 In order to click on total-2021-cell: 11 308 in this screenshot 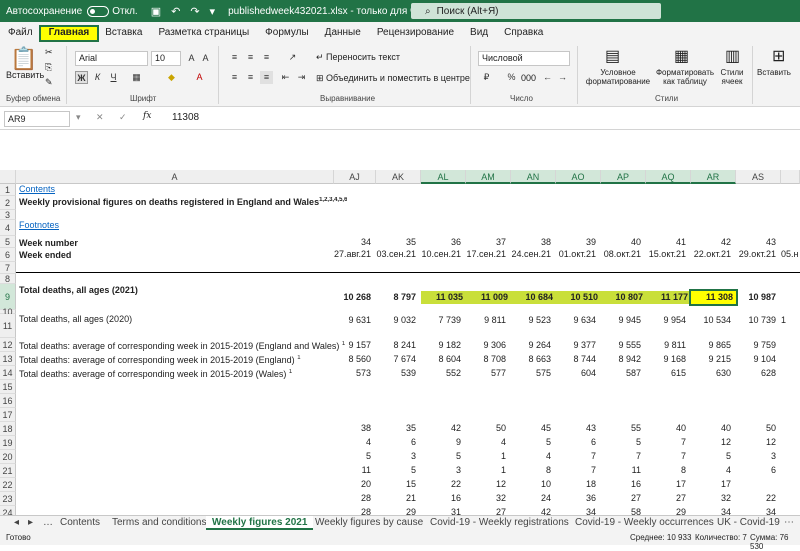, I will do `click(713, 297)`.